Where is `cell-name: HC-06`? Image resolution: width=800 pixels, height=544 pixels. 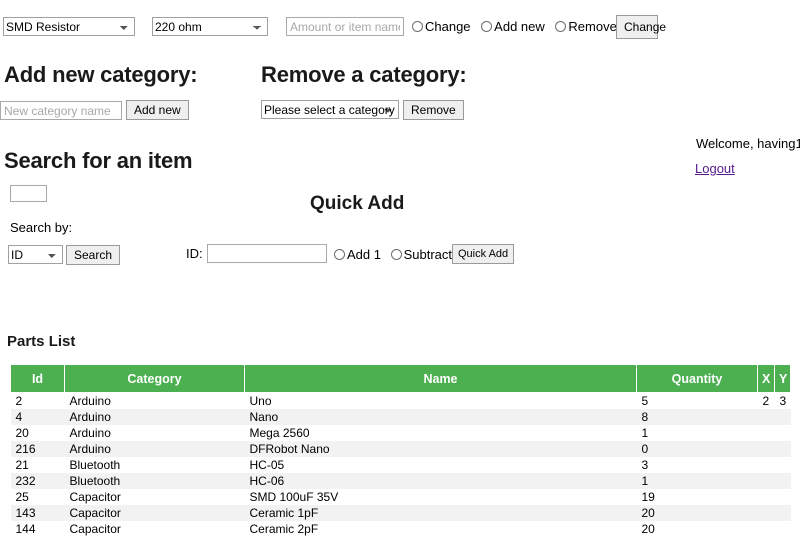
cell-name: HC-06 is located at coordinates (267, 480).